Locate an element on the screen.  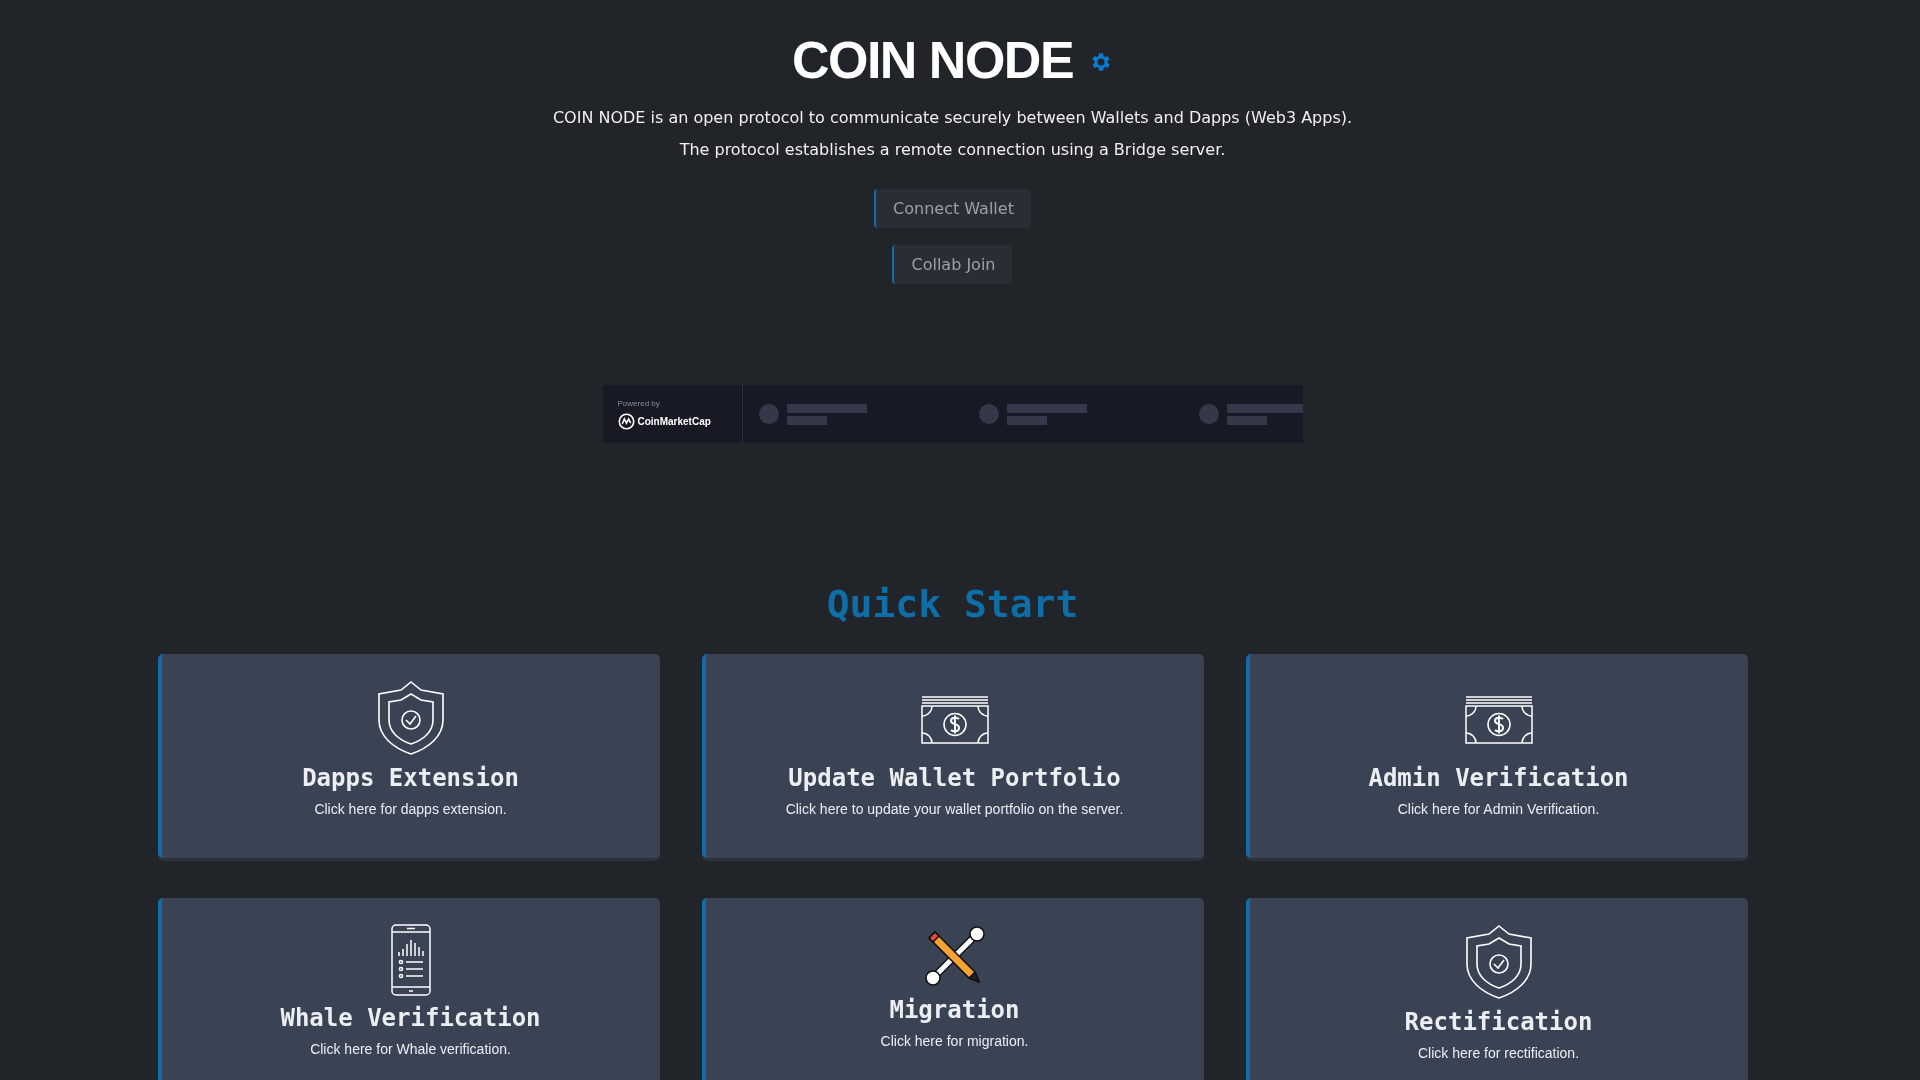
card-description: Click here to update your wallet portfolio on the server. is located at coordinates (954, 809).